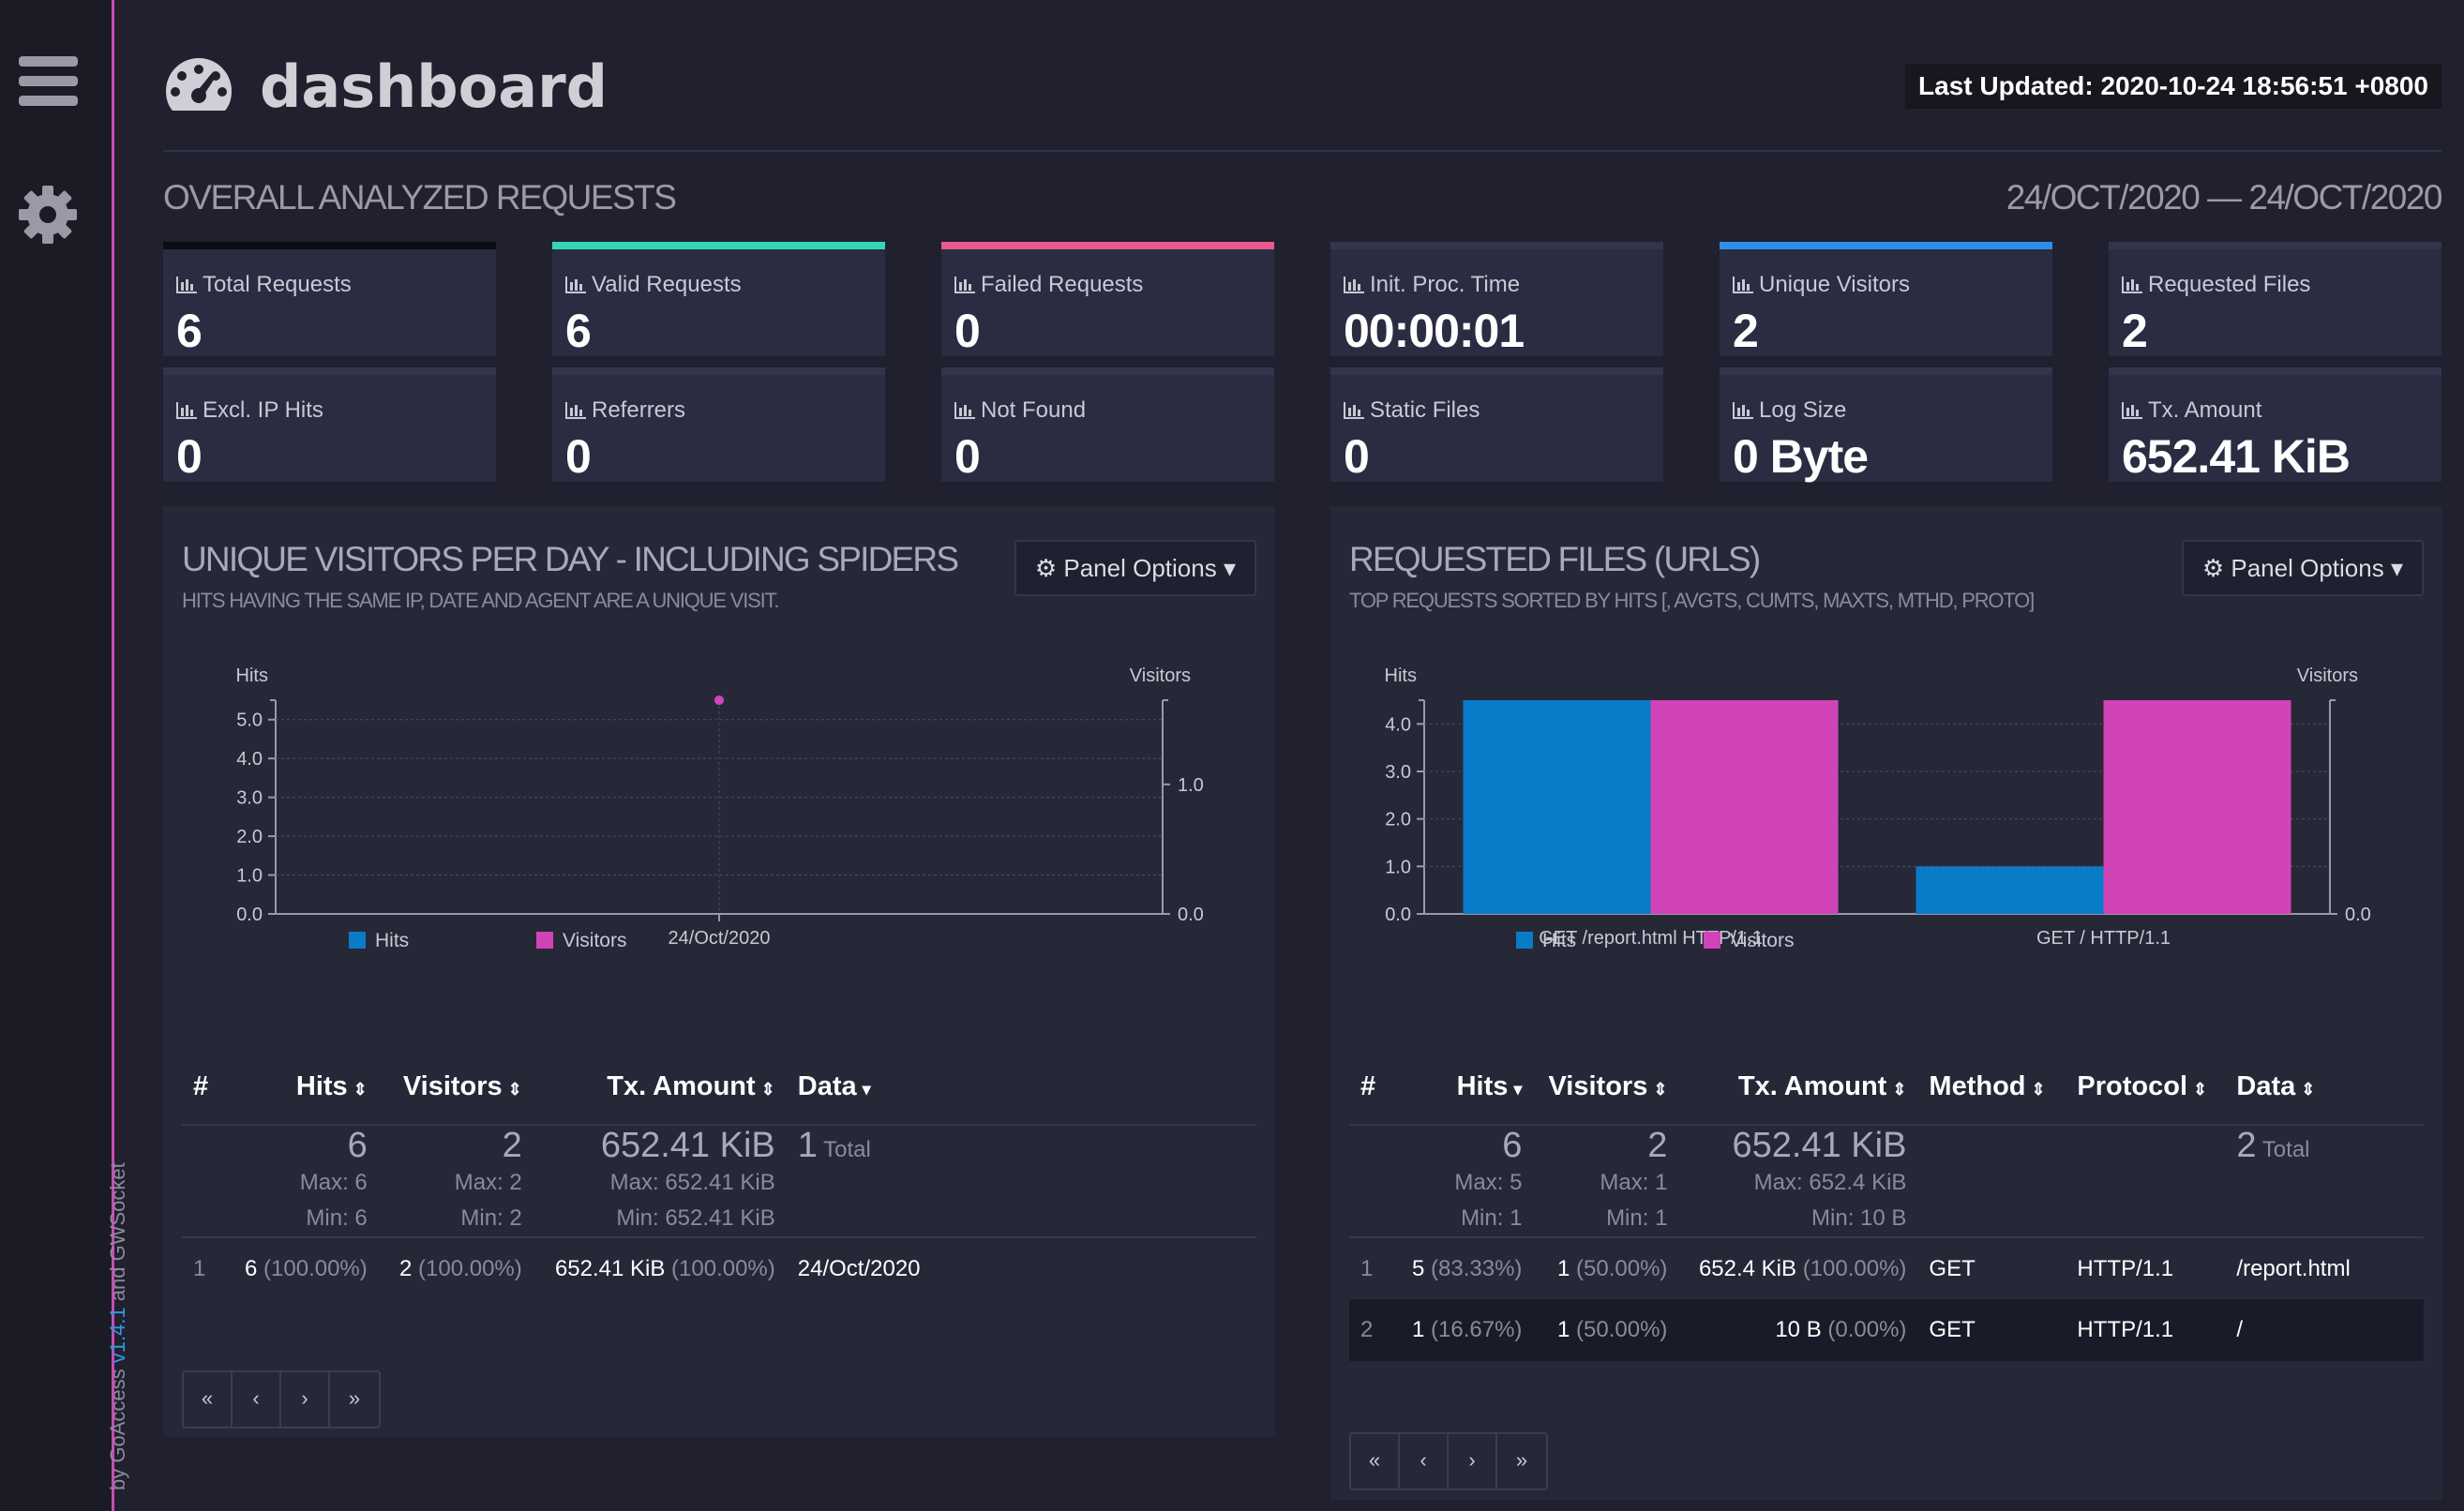 The height and width of the screenshot is (1511, 2464). I want to click on stat-card: Valid Requests 6, so click(718, 299).